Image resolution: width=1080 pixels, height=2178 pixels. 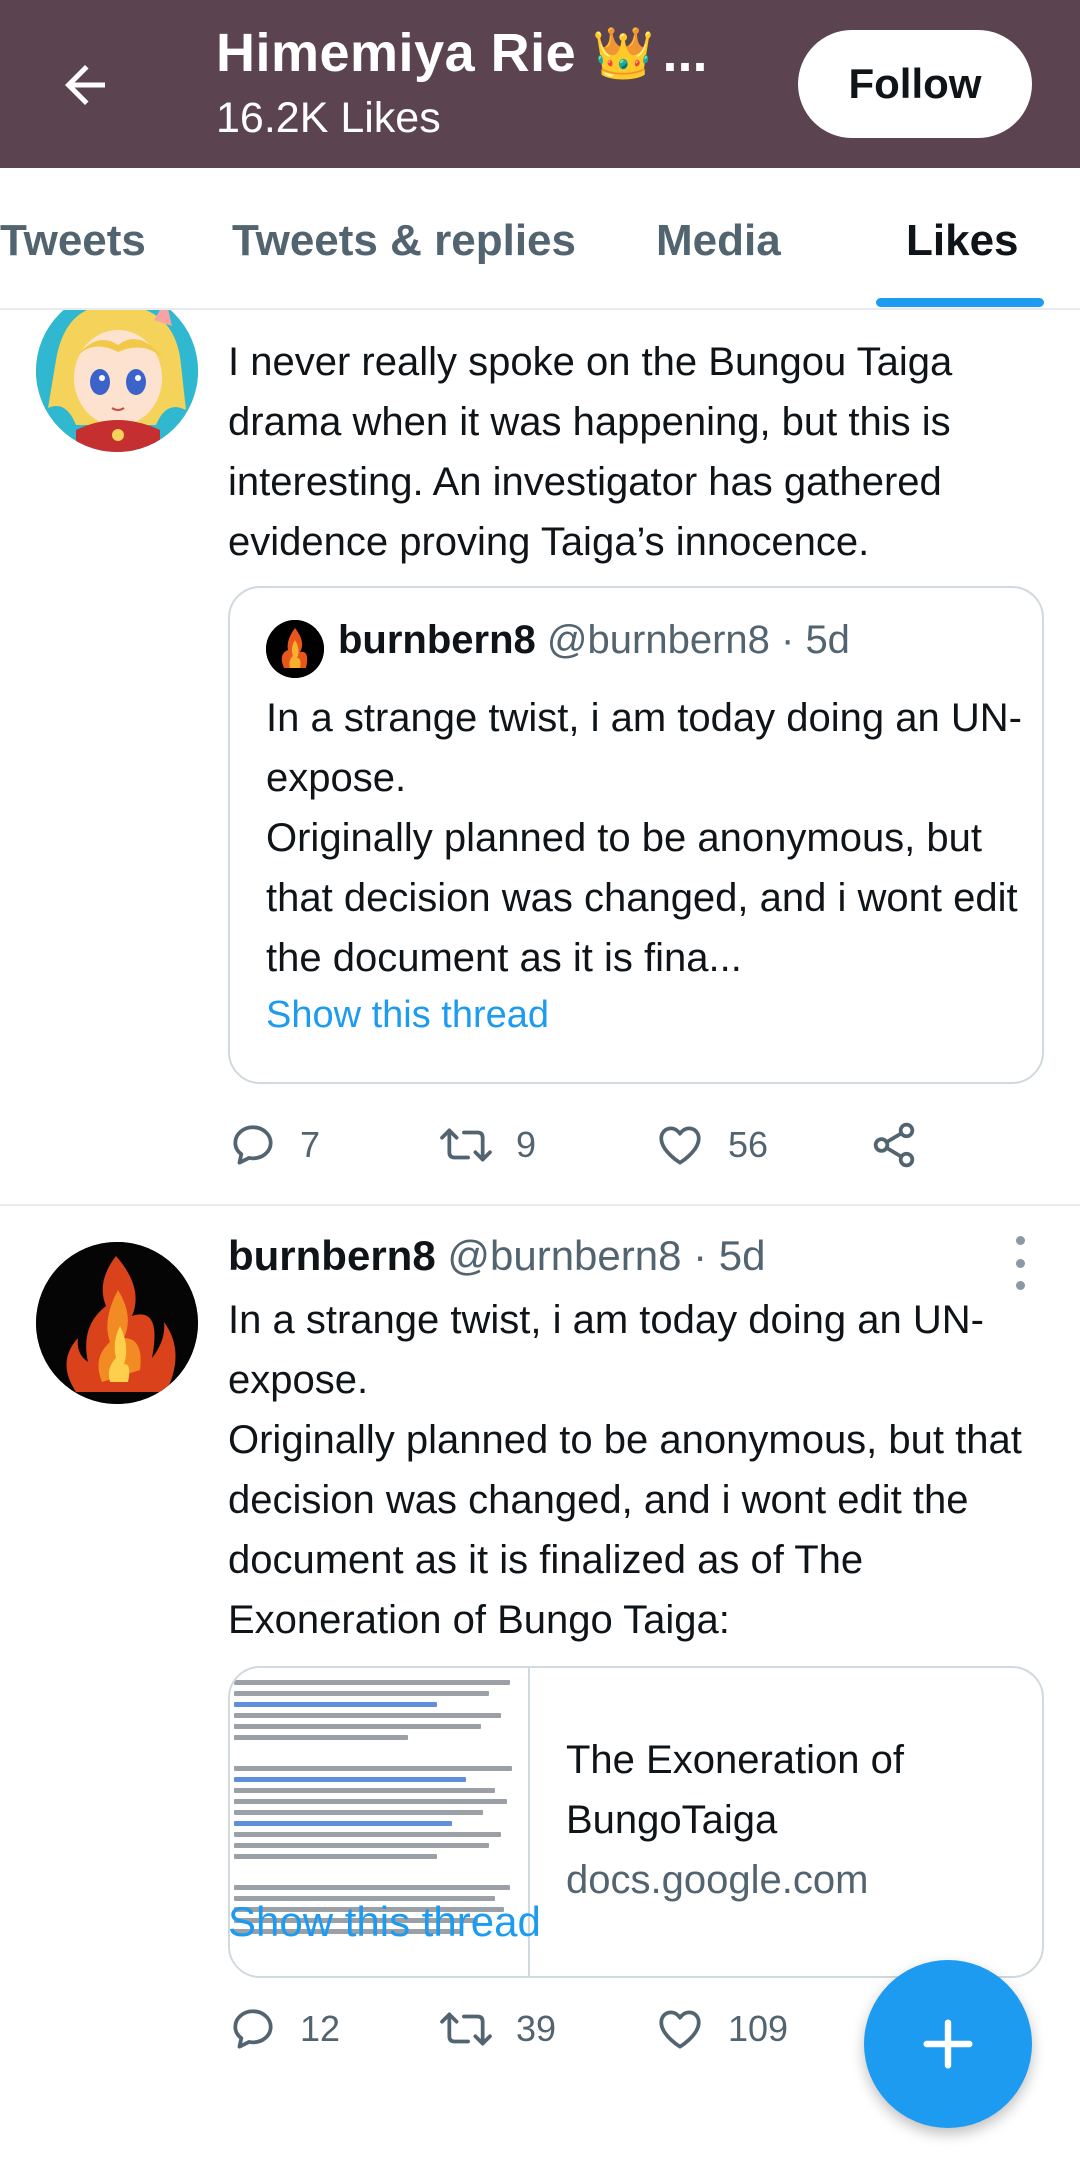 I want to click on reply-button: 7, so click(x=274, y=1145).